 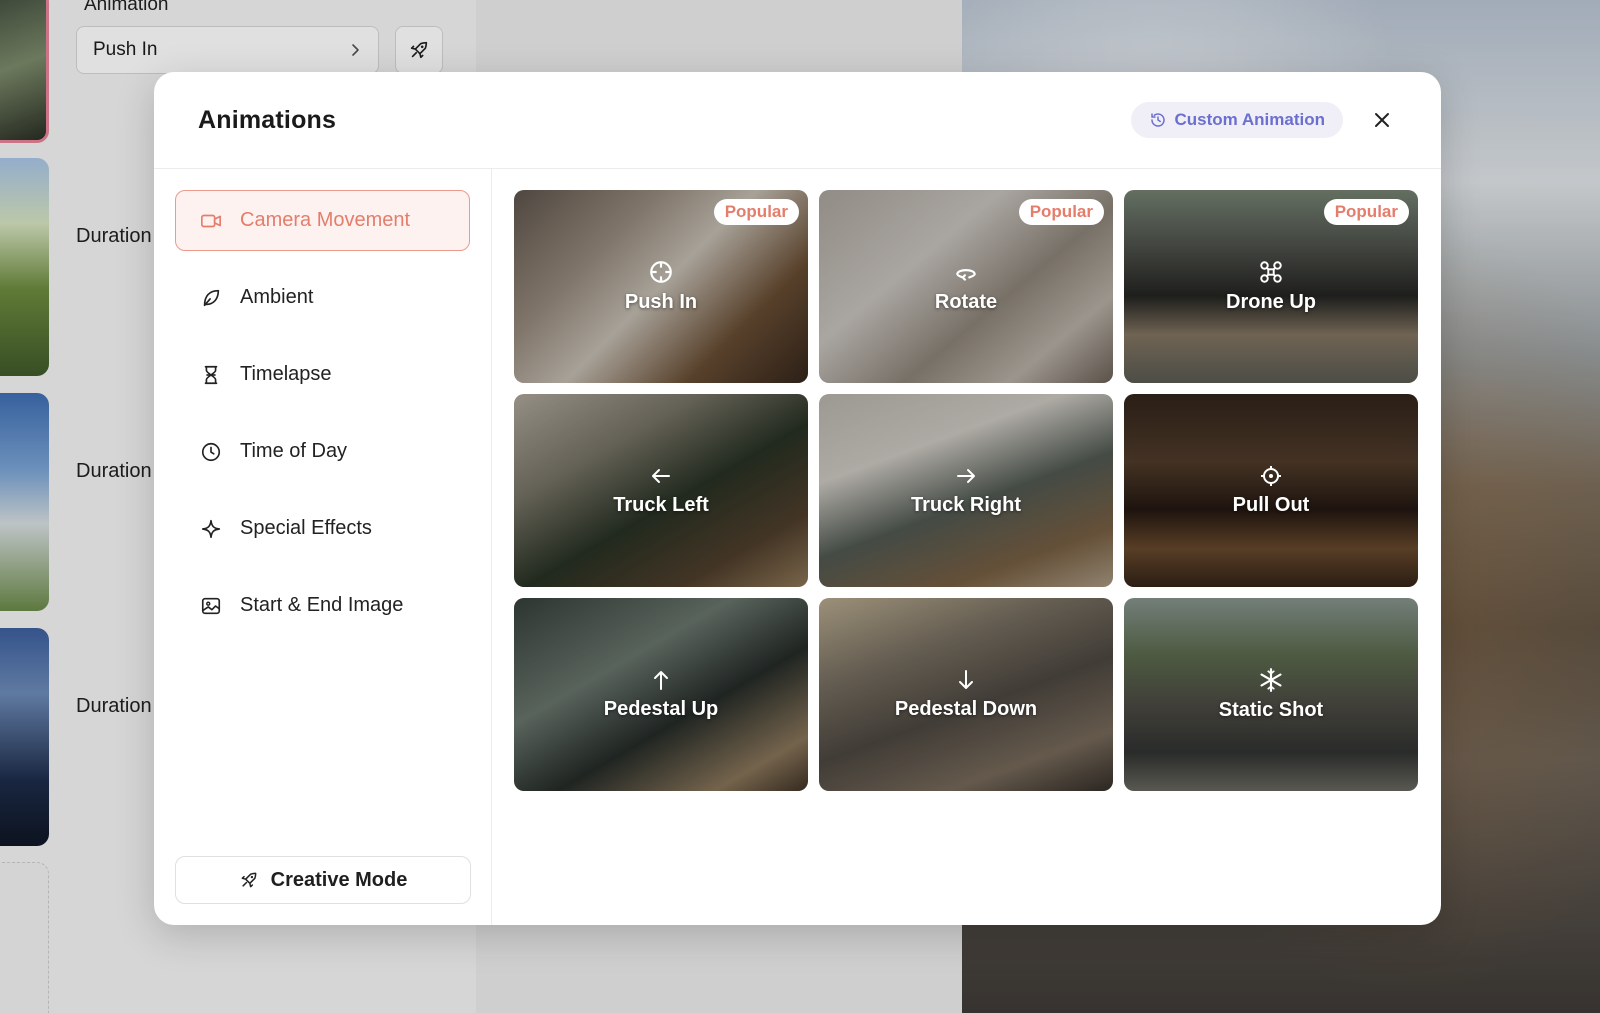 I want to click on leaf-icon, so click(x=211, y=297).